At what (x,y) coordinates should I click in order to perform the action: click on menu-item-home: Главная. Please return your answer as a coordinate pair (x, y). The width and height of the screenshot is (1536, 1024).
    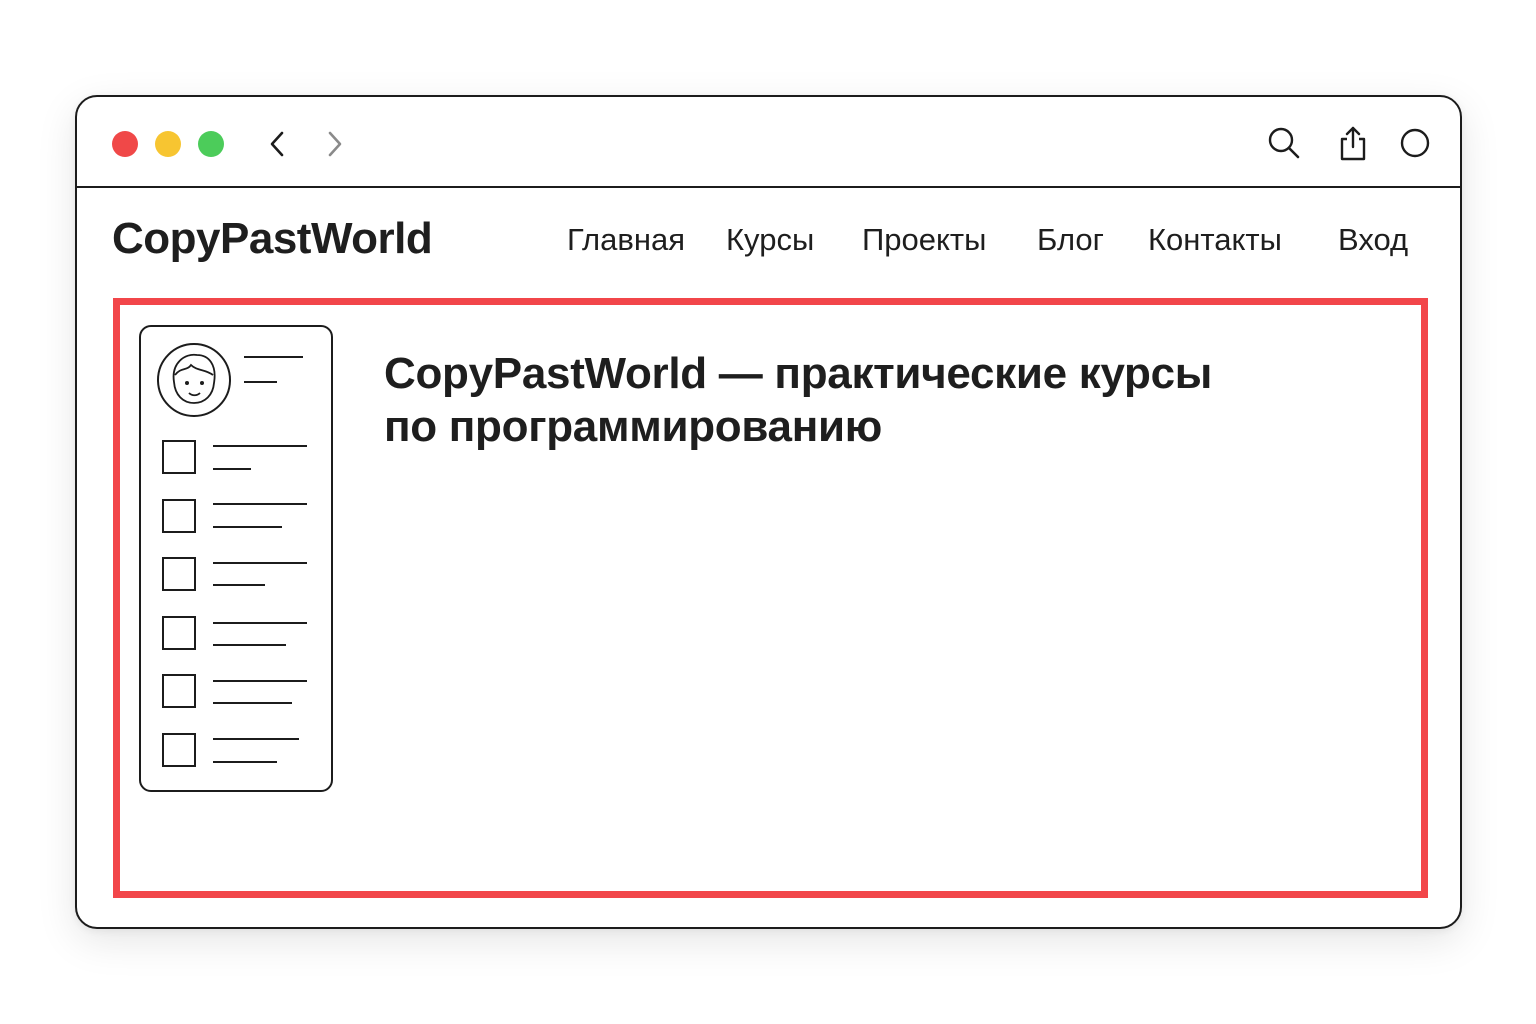
    Looking at the image, I should click on (626, 239).